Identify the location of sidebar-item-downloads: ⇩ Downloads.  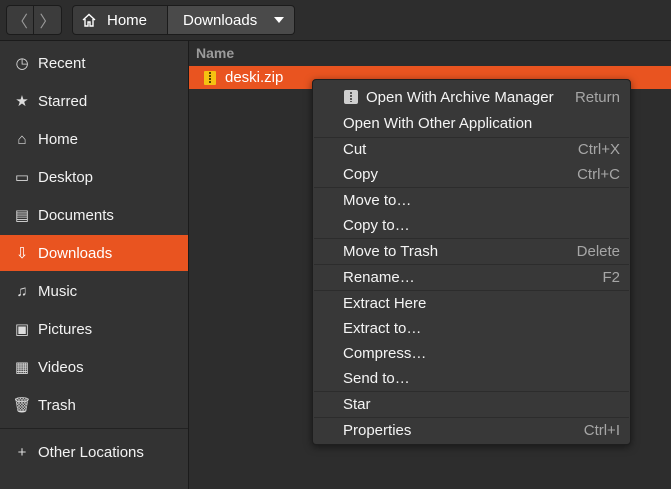
(94, 253).